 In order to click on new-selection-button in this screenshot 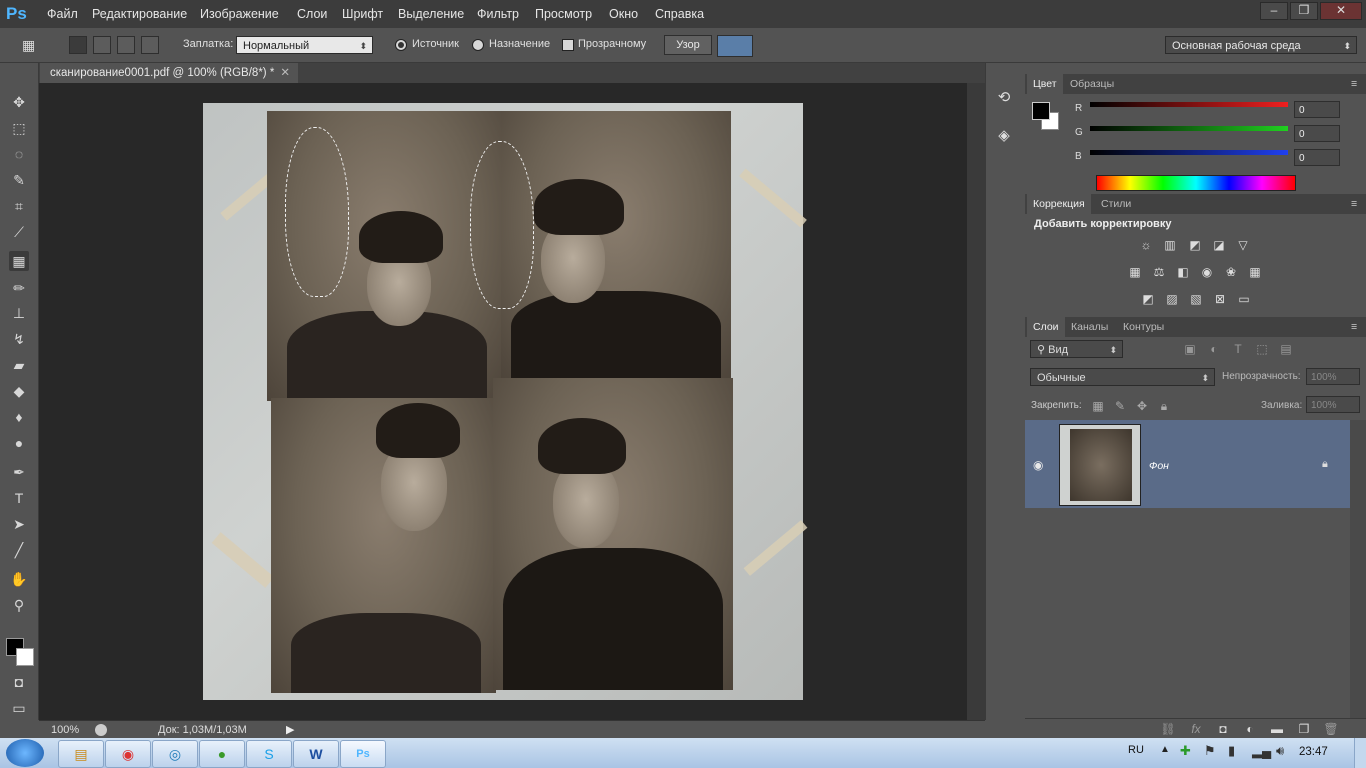, I will do `click(78, 45)`.